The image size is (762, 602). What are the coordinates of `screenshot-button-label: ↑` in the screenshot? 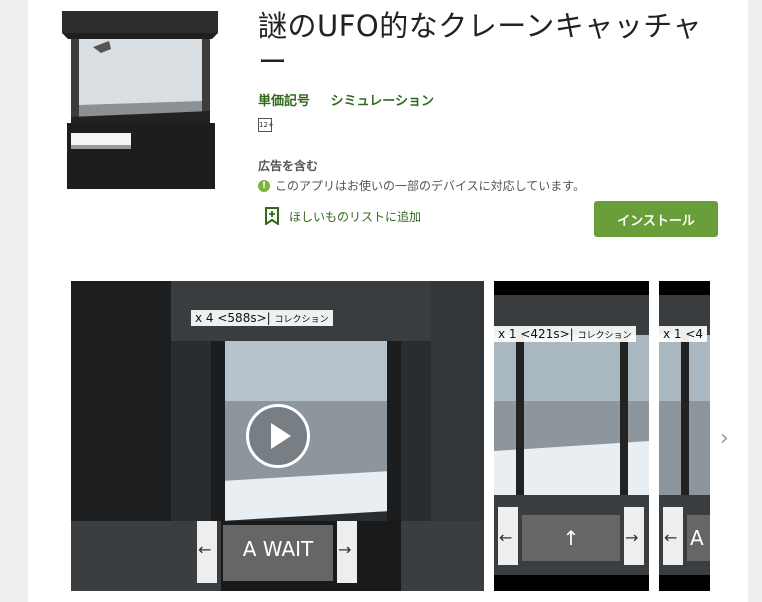 It's located at (571, 538).